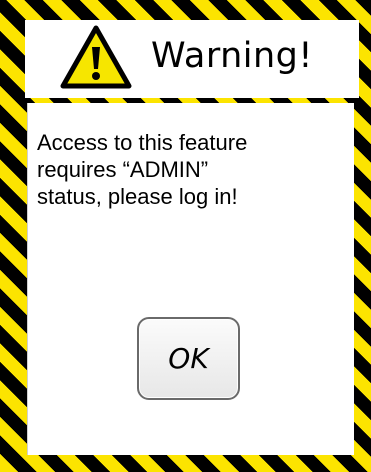 This screenshot has width=371, height=472. Describe the element at coordinates (96, 57) in the screenshot. I see `warning-triangle-icon` at that location.